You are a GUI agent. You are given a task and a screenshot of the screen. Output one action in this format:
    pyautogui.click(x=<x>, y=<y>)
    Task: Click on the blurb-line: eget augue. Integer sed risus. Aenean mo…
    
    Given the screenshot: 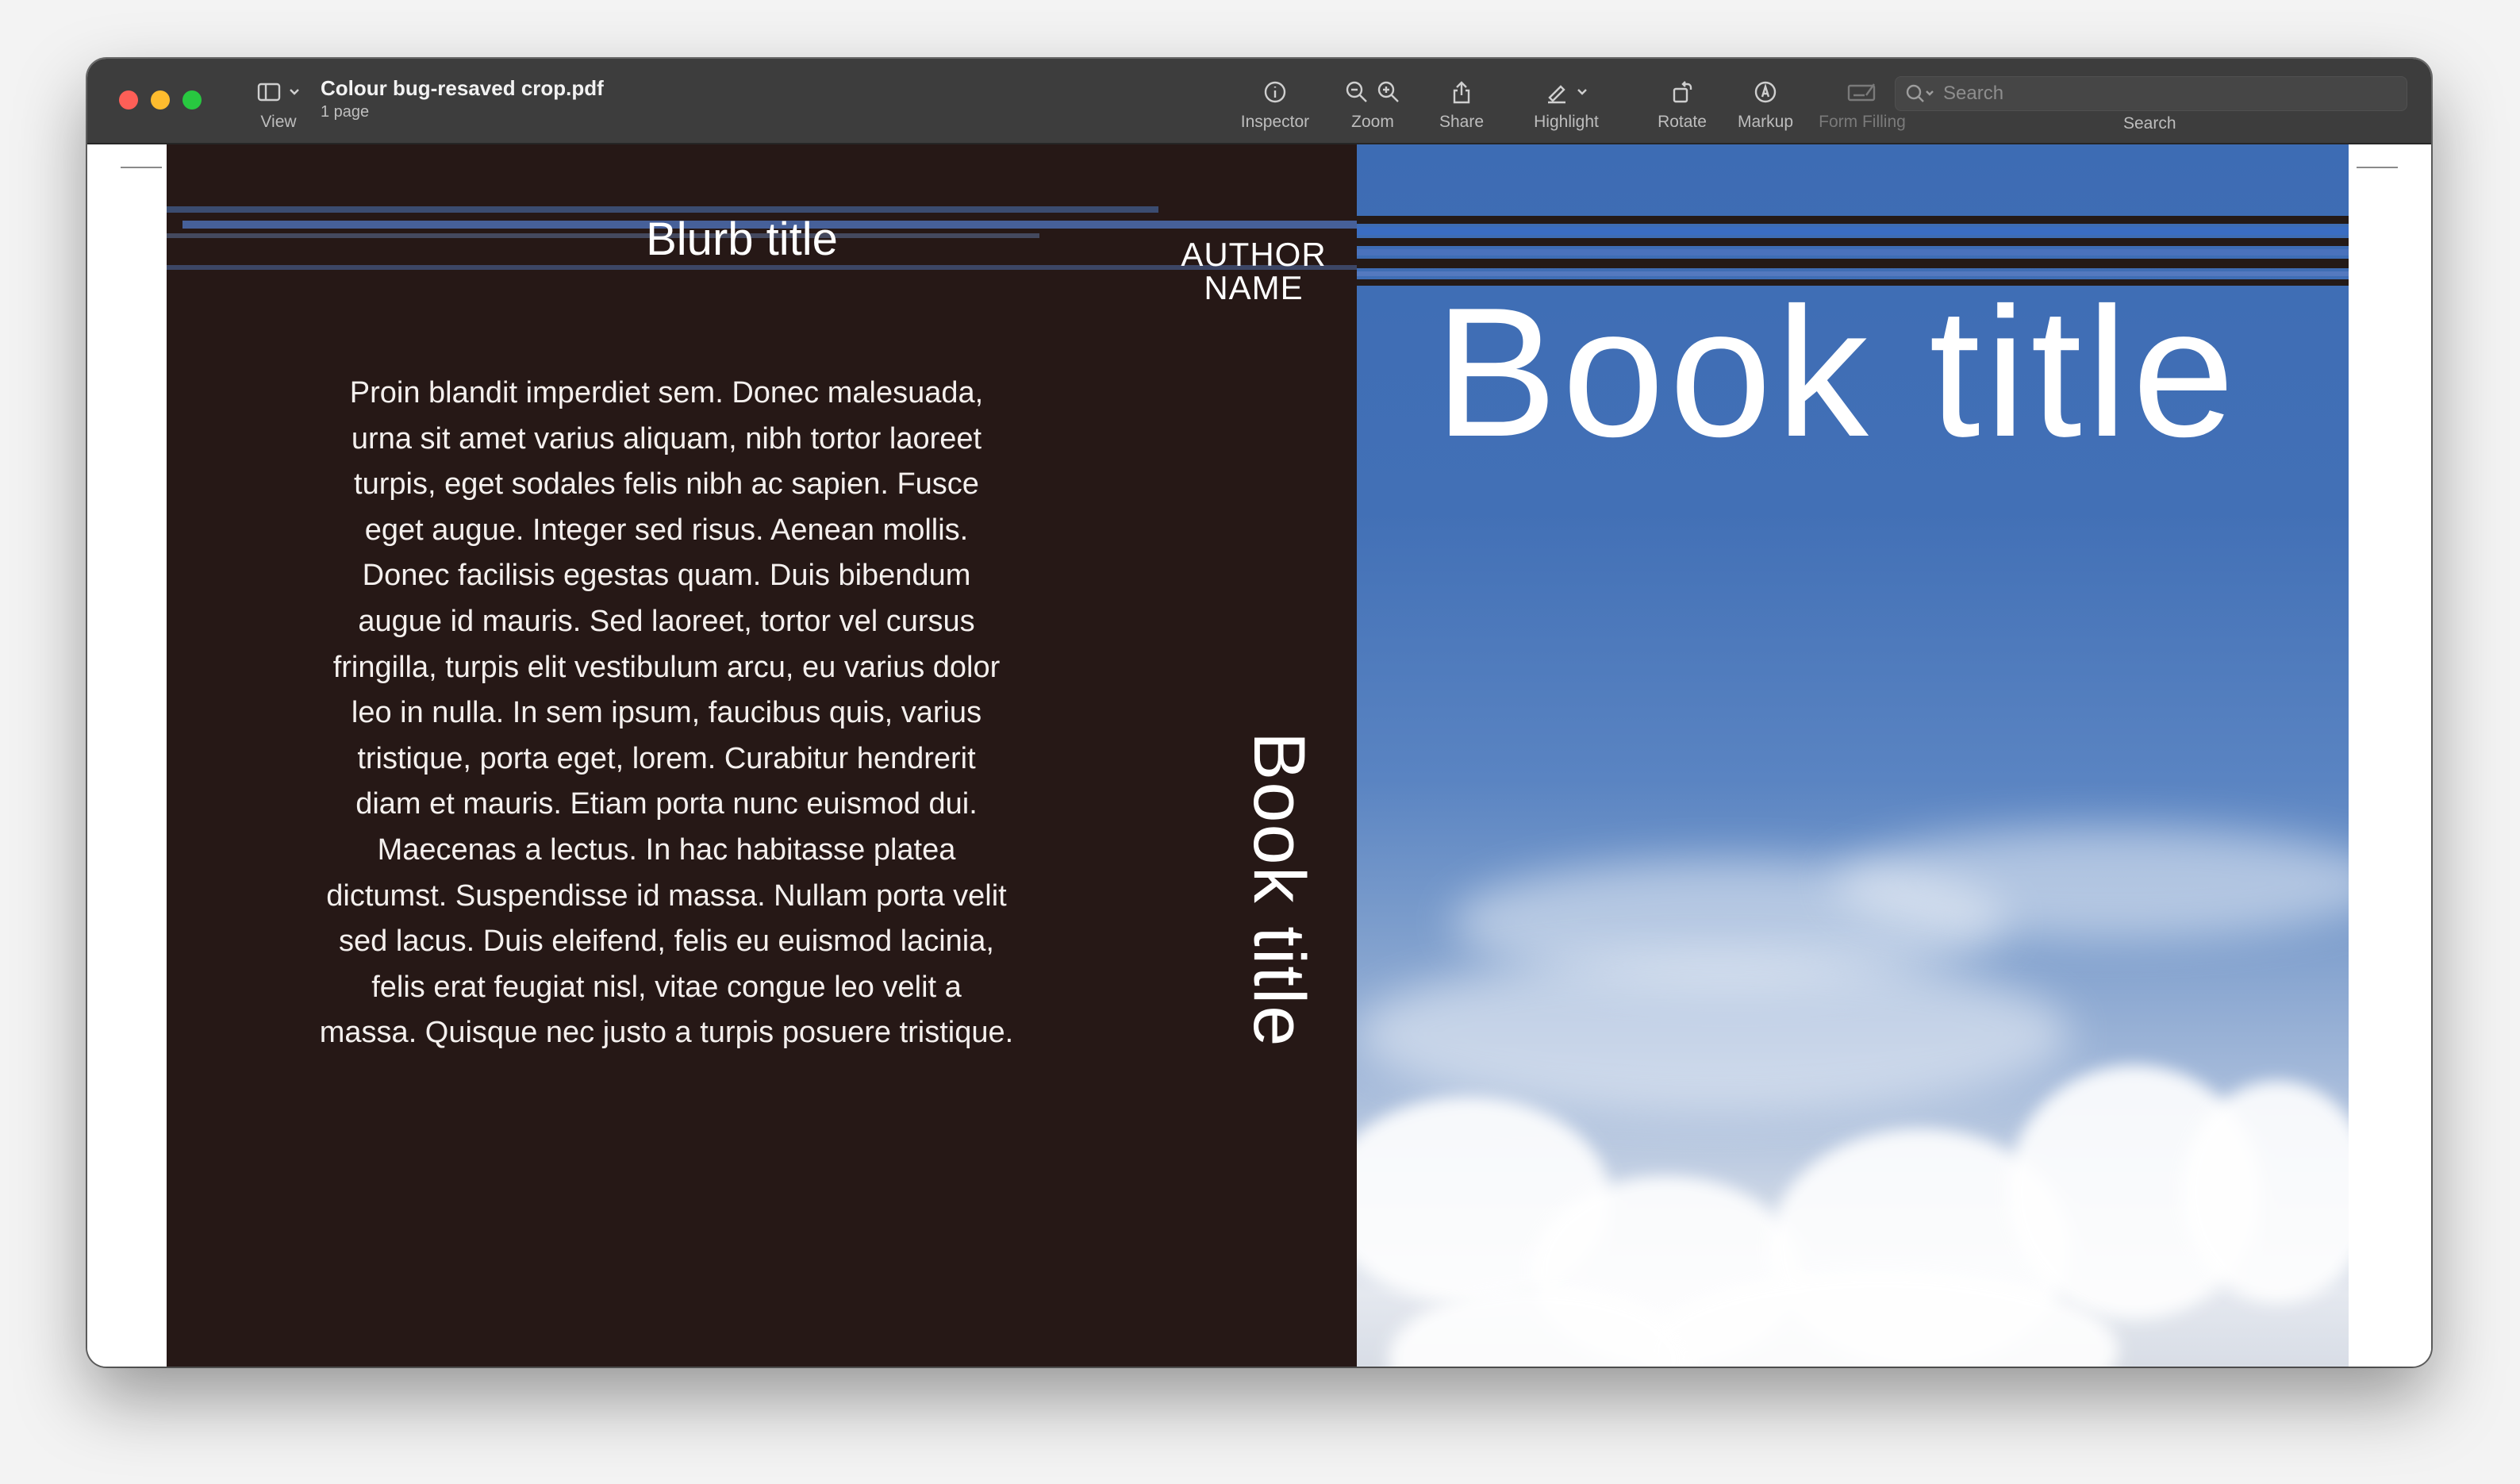 What is the action you would take?
    pyautogui.click(x=666, y=530)
    